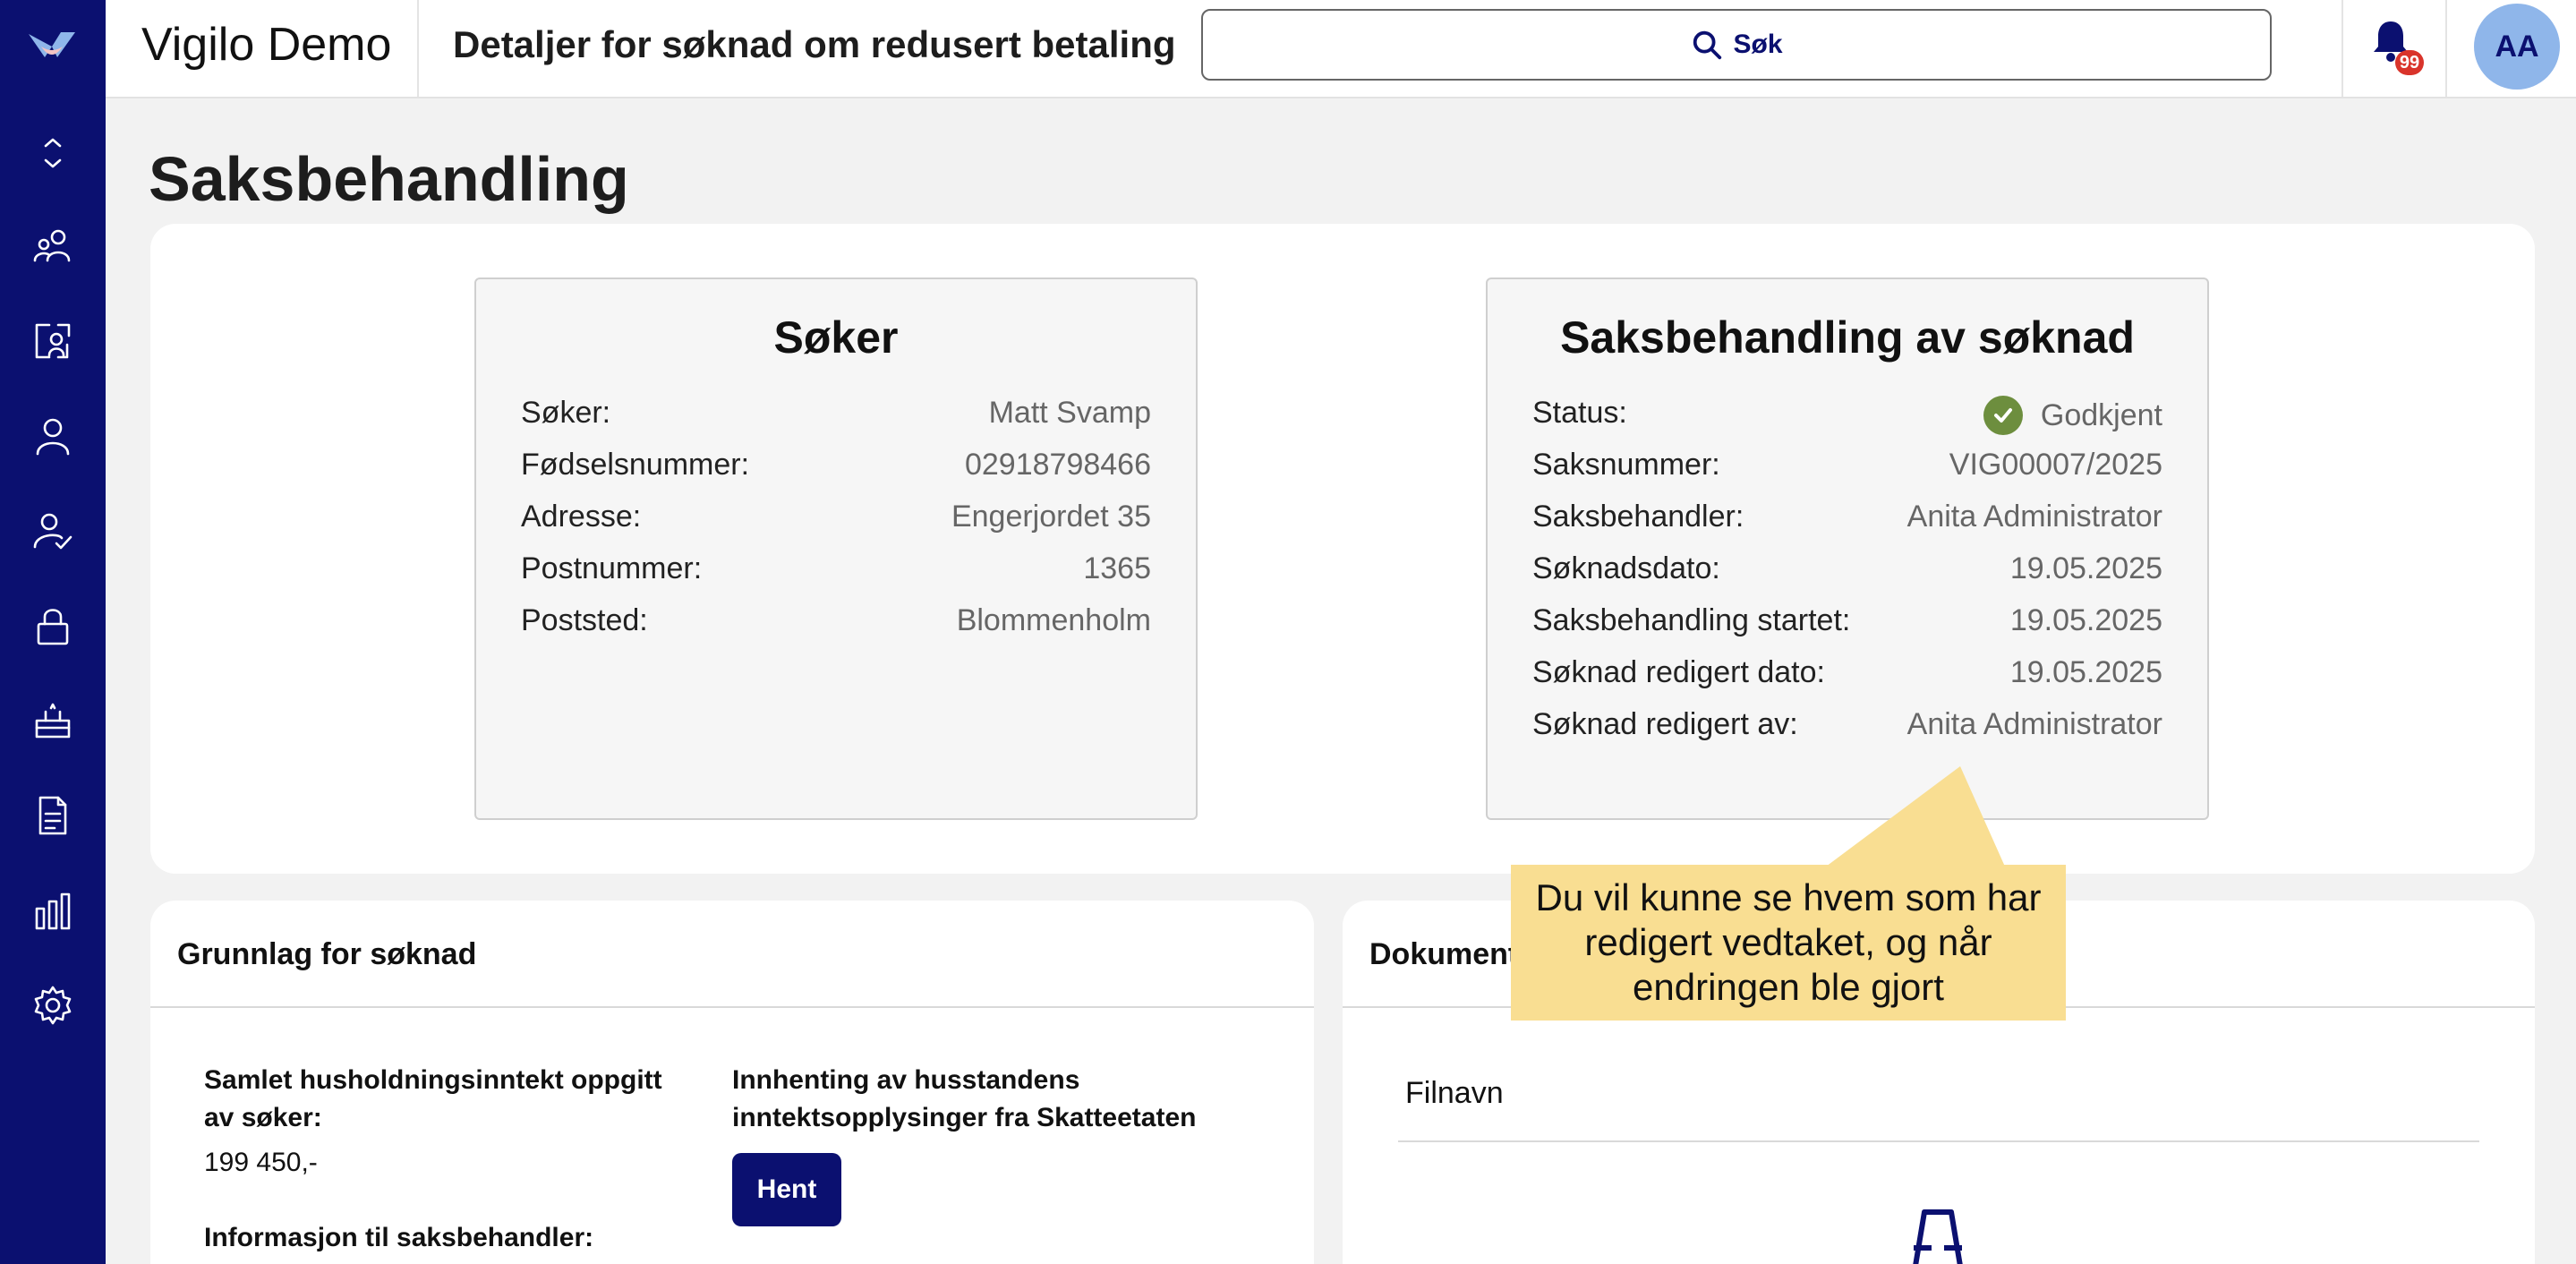 This screenshot has width=2576, height=1264. Describe the element at coordinates (1117, 568) in the screenshot. I see `row-value: 1365` at that location.